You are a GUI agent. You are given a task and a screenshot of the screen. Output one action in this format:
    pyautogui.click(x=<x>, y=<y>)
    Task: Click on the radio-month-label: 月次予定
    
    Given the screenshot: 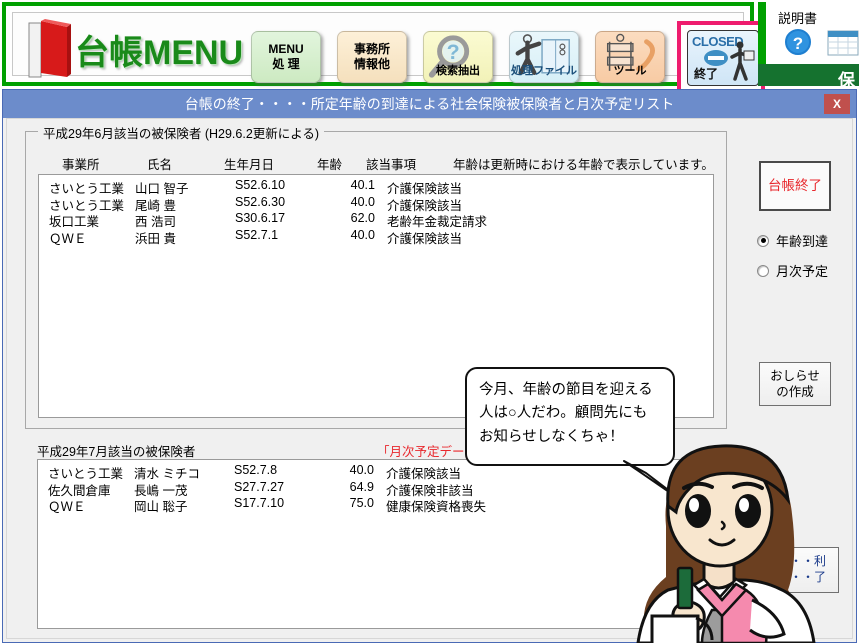 What is the action you would take?
    pyautogui.click(x=802, y=271)
    